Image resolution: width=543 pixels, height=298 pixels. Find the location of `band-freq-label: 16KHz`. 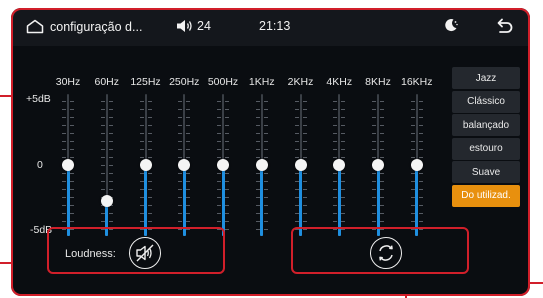

band-freq-label: 16KHz is located at coordinates (416, 82).